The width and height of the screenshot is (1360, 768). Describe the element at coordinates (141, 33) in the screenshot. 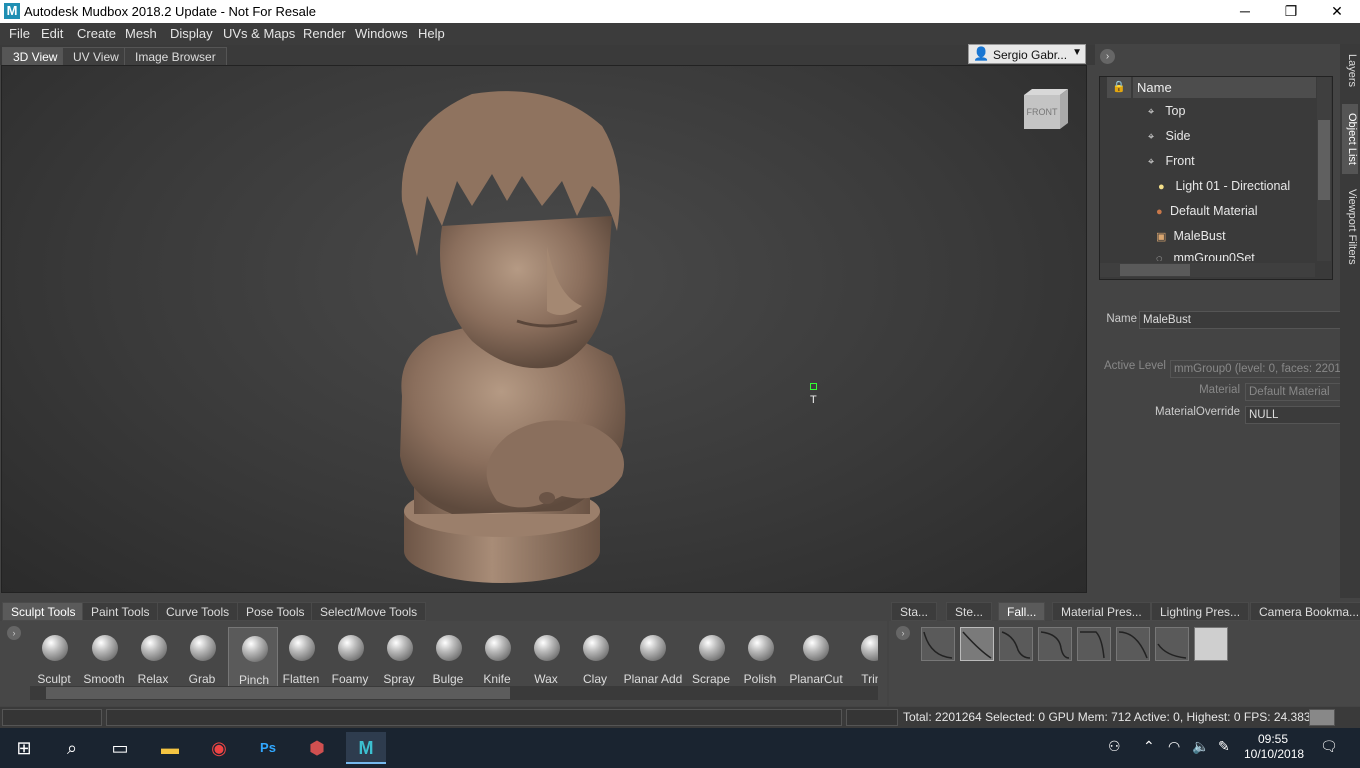

I see `menu-mesh: Mesh` at that location.